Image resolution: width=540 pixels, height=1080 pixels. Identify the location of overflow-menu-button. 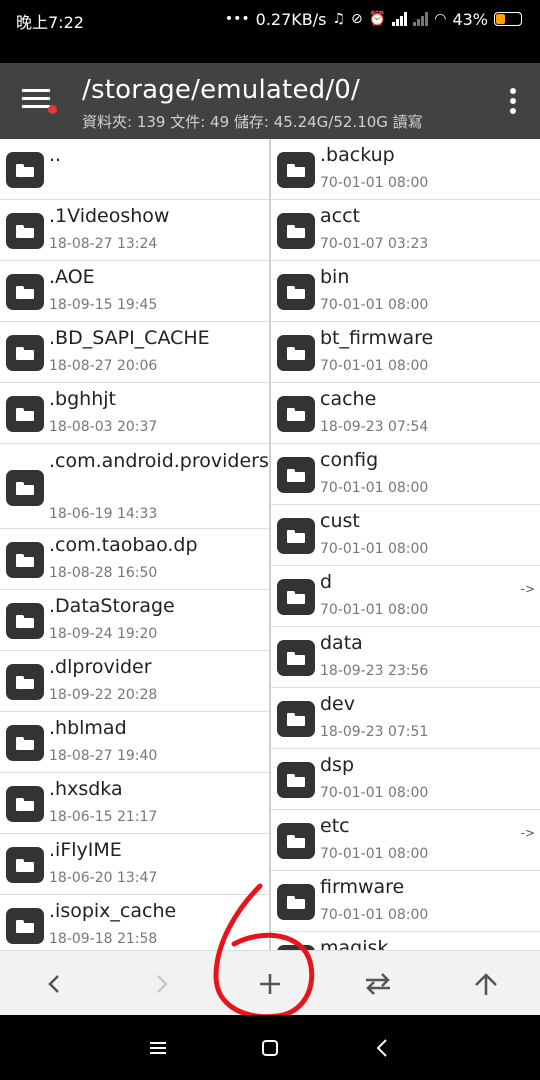
(513, 102).